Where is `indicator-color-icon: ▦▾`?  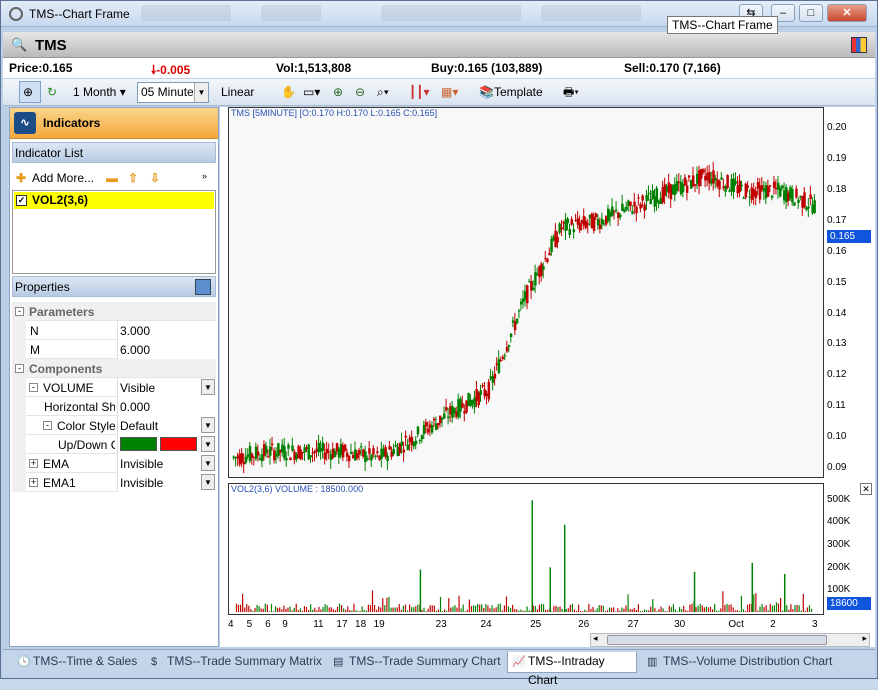
indicator-color-icon: ▦▾ is located at coordinates (451, 92).